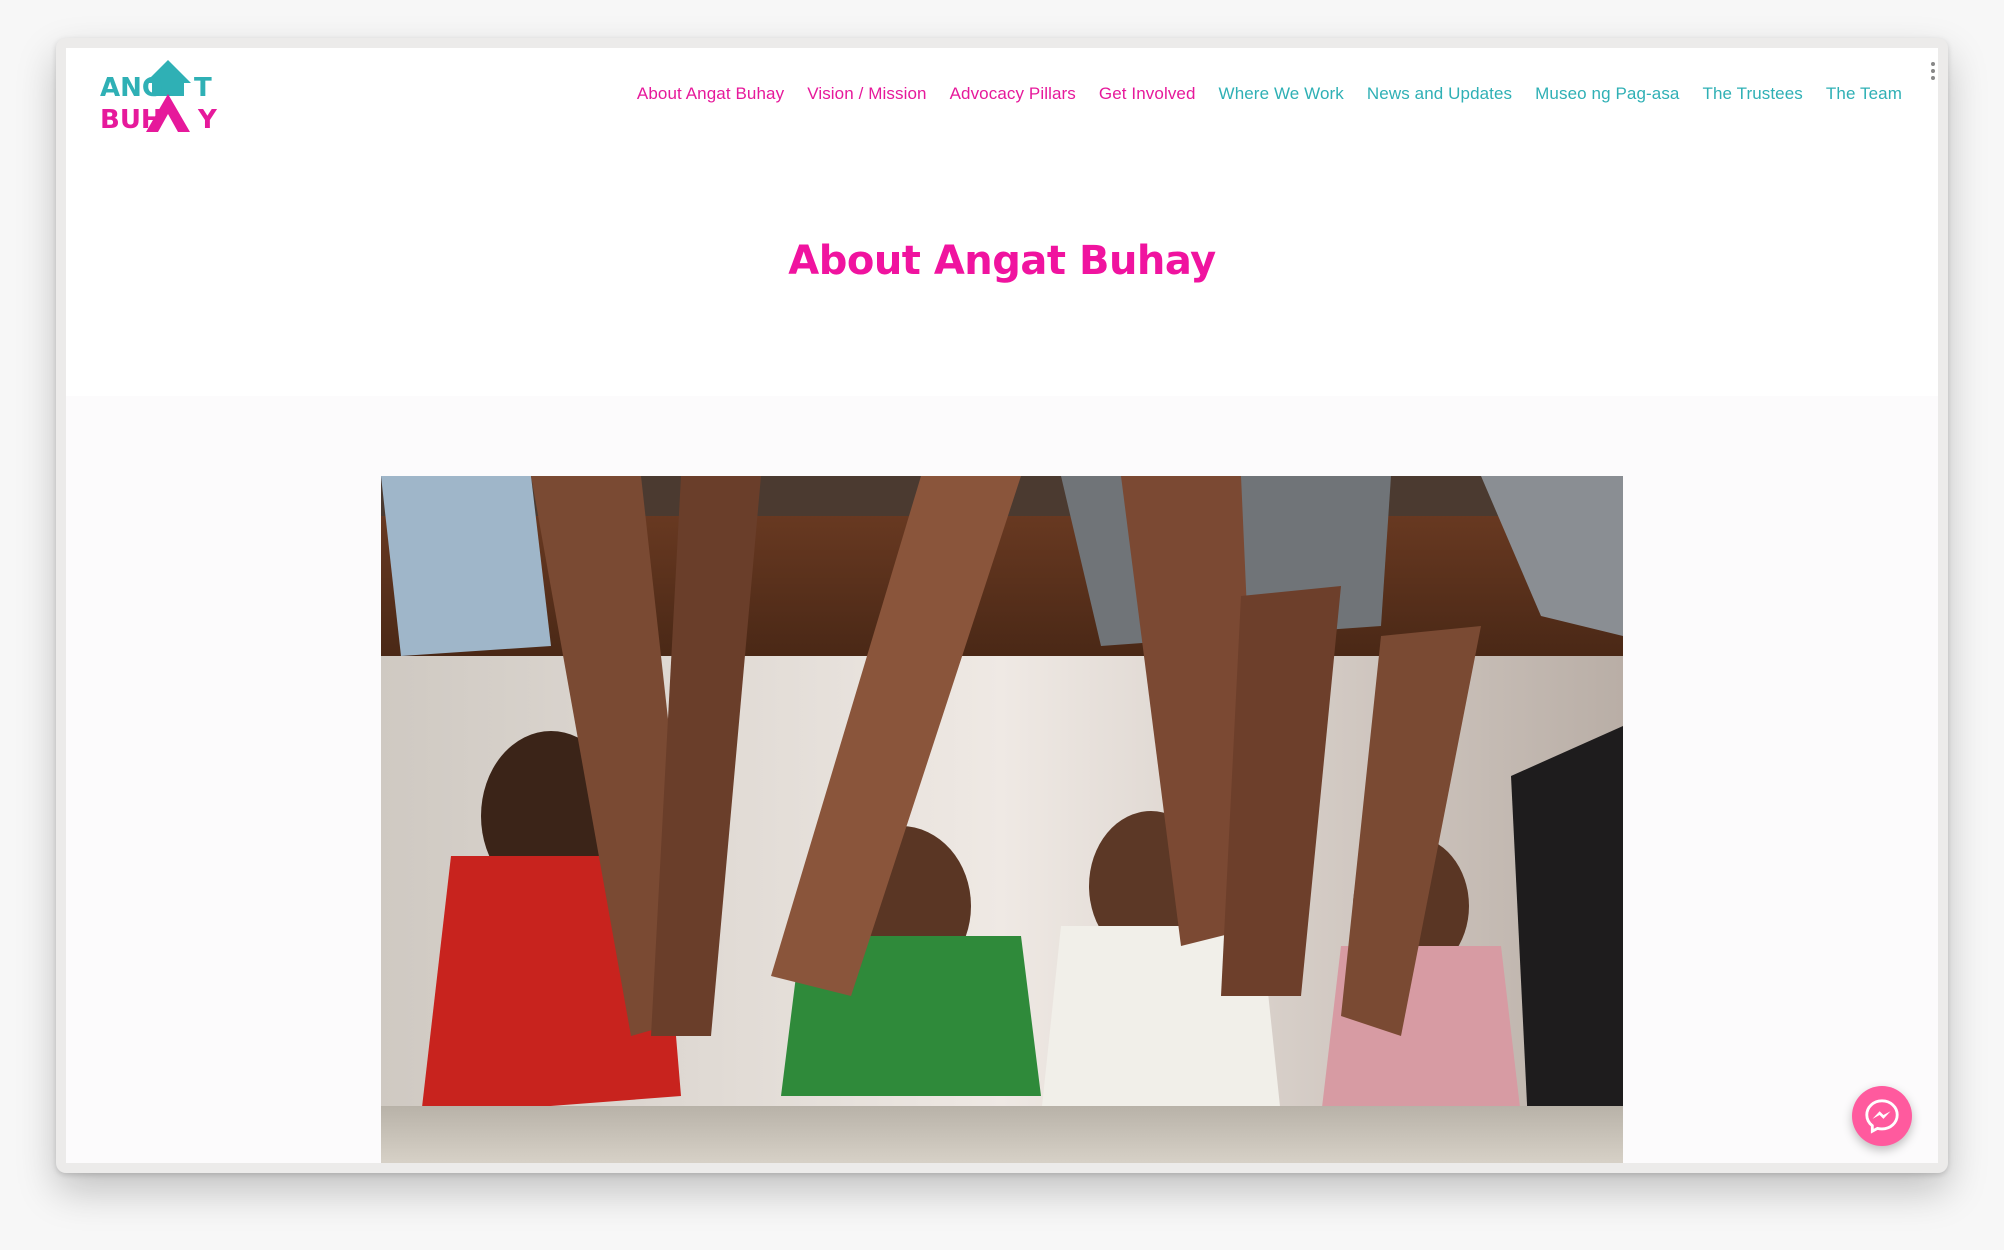  What do you see at coordinates (1002, 261) in the screenshot?
I see `page-title: About Angat Buhay` at bounding box center [1002, 261].